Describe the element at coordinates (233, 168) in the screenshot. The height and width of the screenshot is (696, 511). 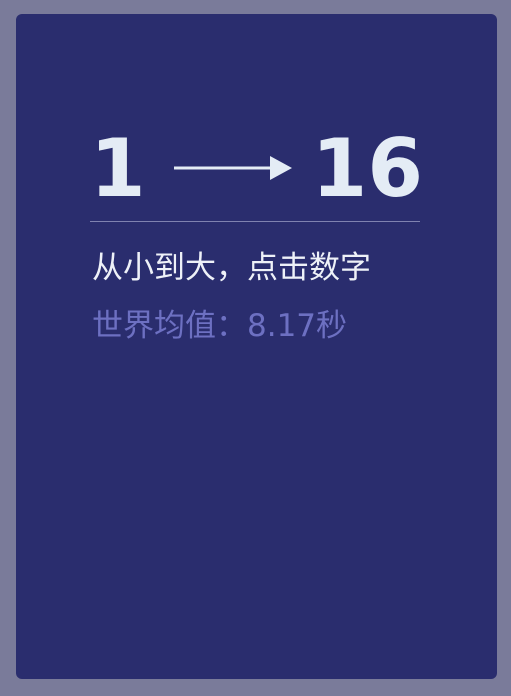
I see `right-arrow-icon` at that location.